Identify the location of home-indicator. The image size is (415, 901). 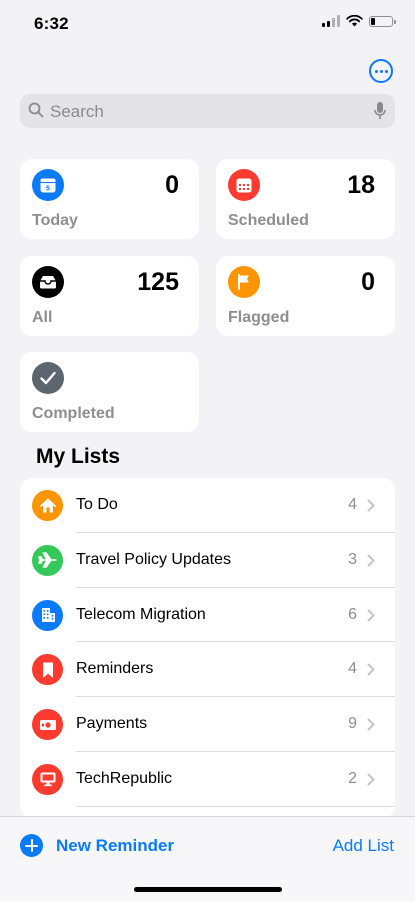
(208, 889).